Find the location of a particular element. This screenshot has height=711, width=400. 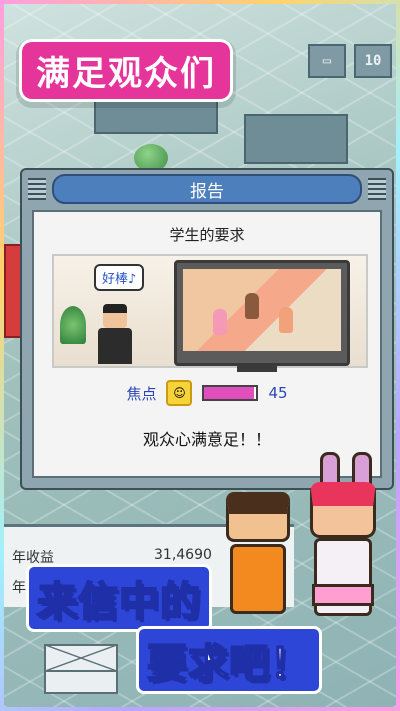

student-character is located at coordinates (115, 334).